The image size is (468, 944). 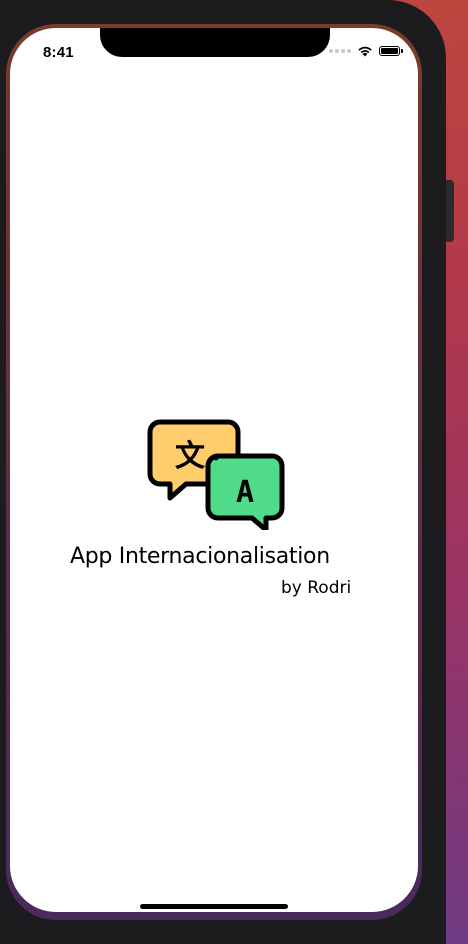 I want to click on battery-icon, so click(x=391, y=51).